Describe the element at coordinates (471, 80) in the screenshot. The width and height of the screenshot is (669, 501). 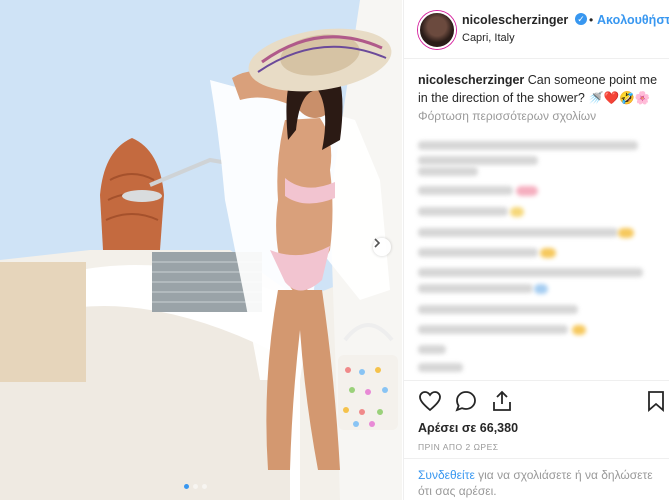
I see `caption-username-link: nicolescherzinger` at that location.